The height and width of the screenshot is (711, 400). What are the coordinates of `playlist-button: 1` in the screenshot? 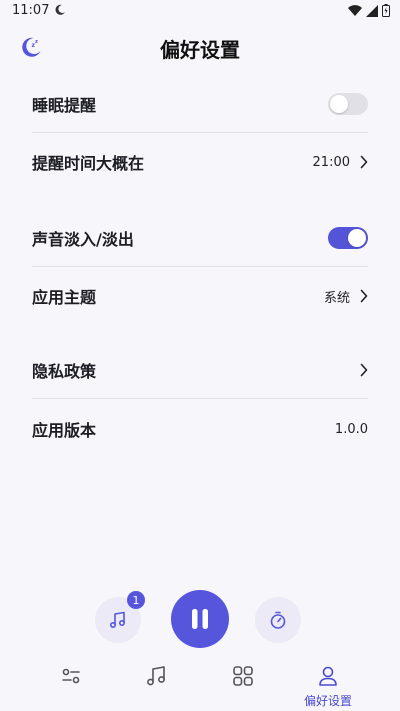 It's located at (120, 617).